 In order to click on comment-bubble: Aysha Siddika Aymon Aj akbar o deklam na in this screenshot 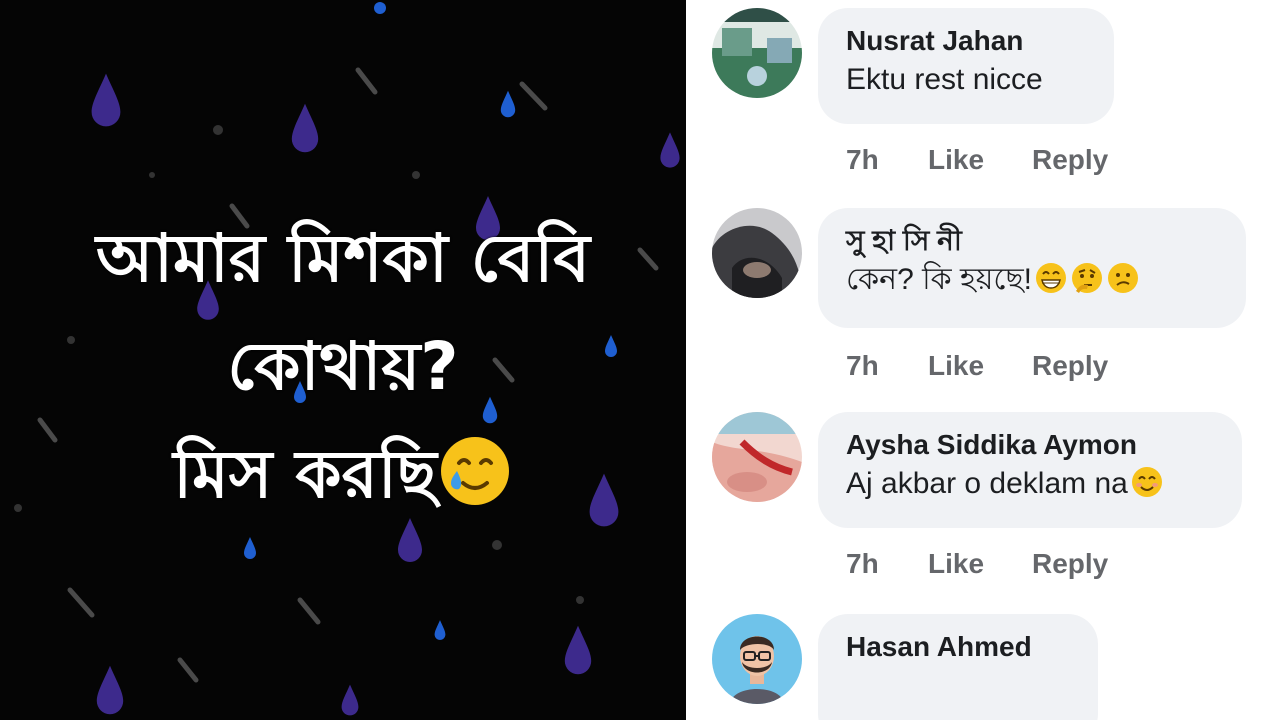, I will do `click(1030, 470)`.